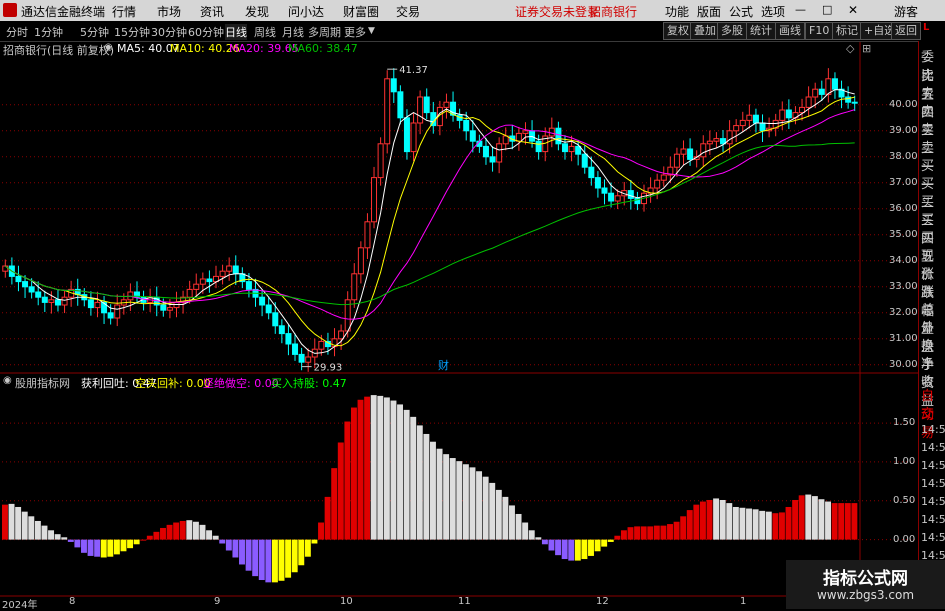 This screenshot has width=945, height=611. Describe the element at coordinates (904, 539) in the screenshot. I see `indicator-tick-label: 0.00` at that location.